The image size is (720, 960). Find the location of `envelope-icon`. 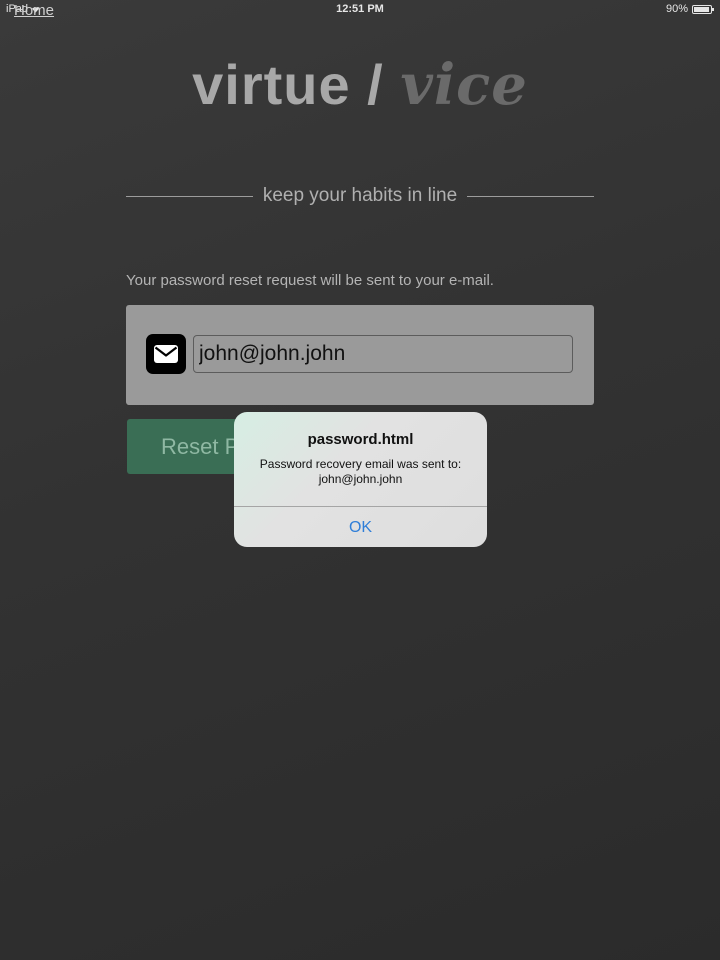

envelope-icon is located at coordinates (166, 354).